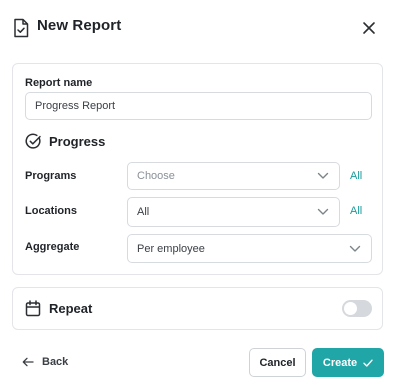 The width and height of the screenshot is (397, 391). I want to click on locations-label: Locations, so click(51, 211).